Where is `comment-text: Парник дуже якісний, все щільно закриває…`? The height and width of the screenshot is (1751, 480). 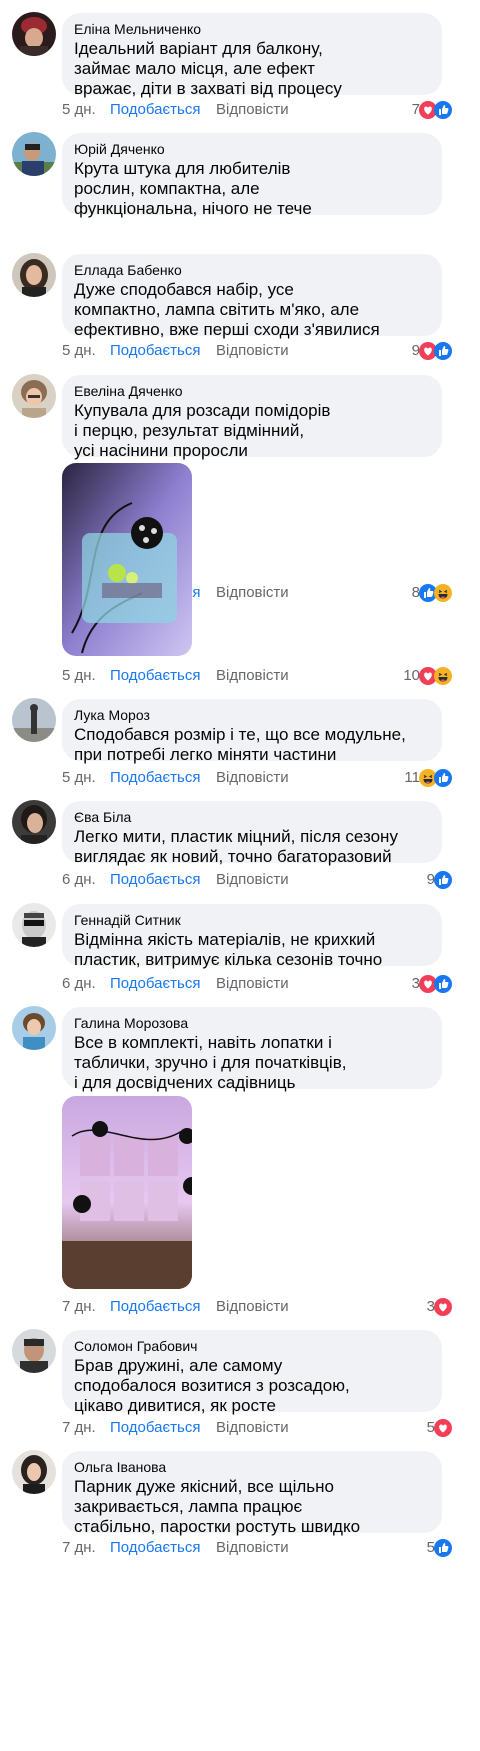
comment-text: Парник дуже якісний, все щільно закриває… is located at coordinates (217, 1506).